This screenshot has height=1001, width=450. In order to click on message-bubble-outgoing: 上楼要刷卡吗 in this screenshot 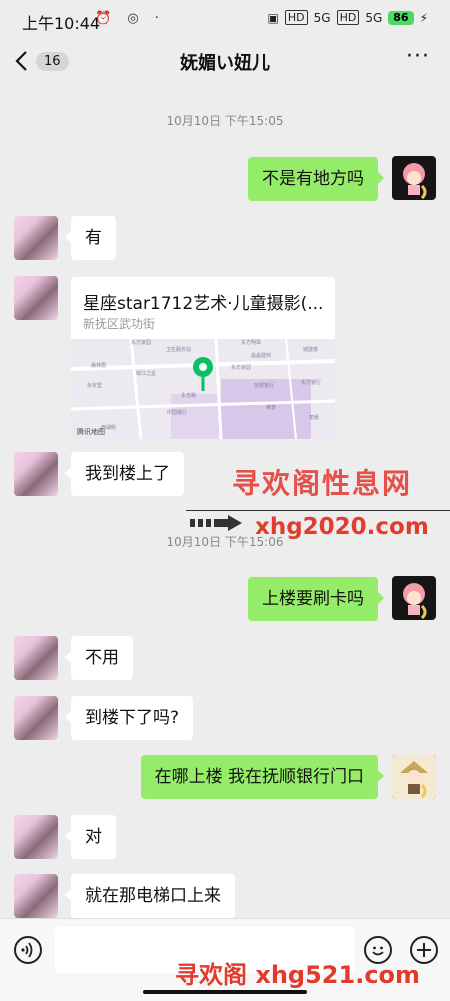, I will do `click(316, 599)`.